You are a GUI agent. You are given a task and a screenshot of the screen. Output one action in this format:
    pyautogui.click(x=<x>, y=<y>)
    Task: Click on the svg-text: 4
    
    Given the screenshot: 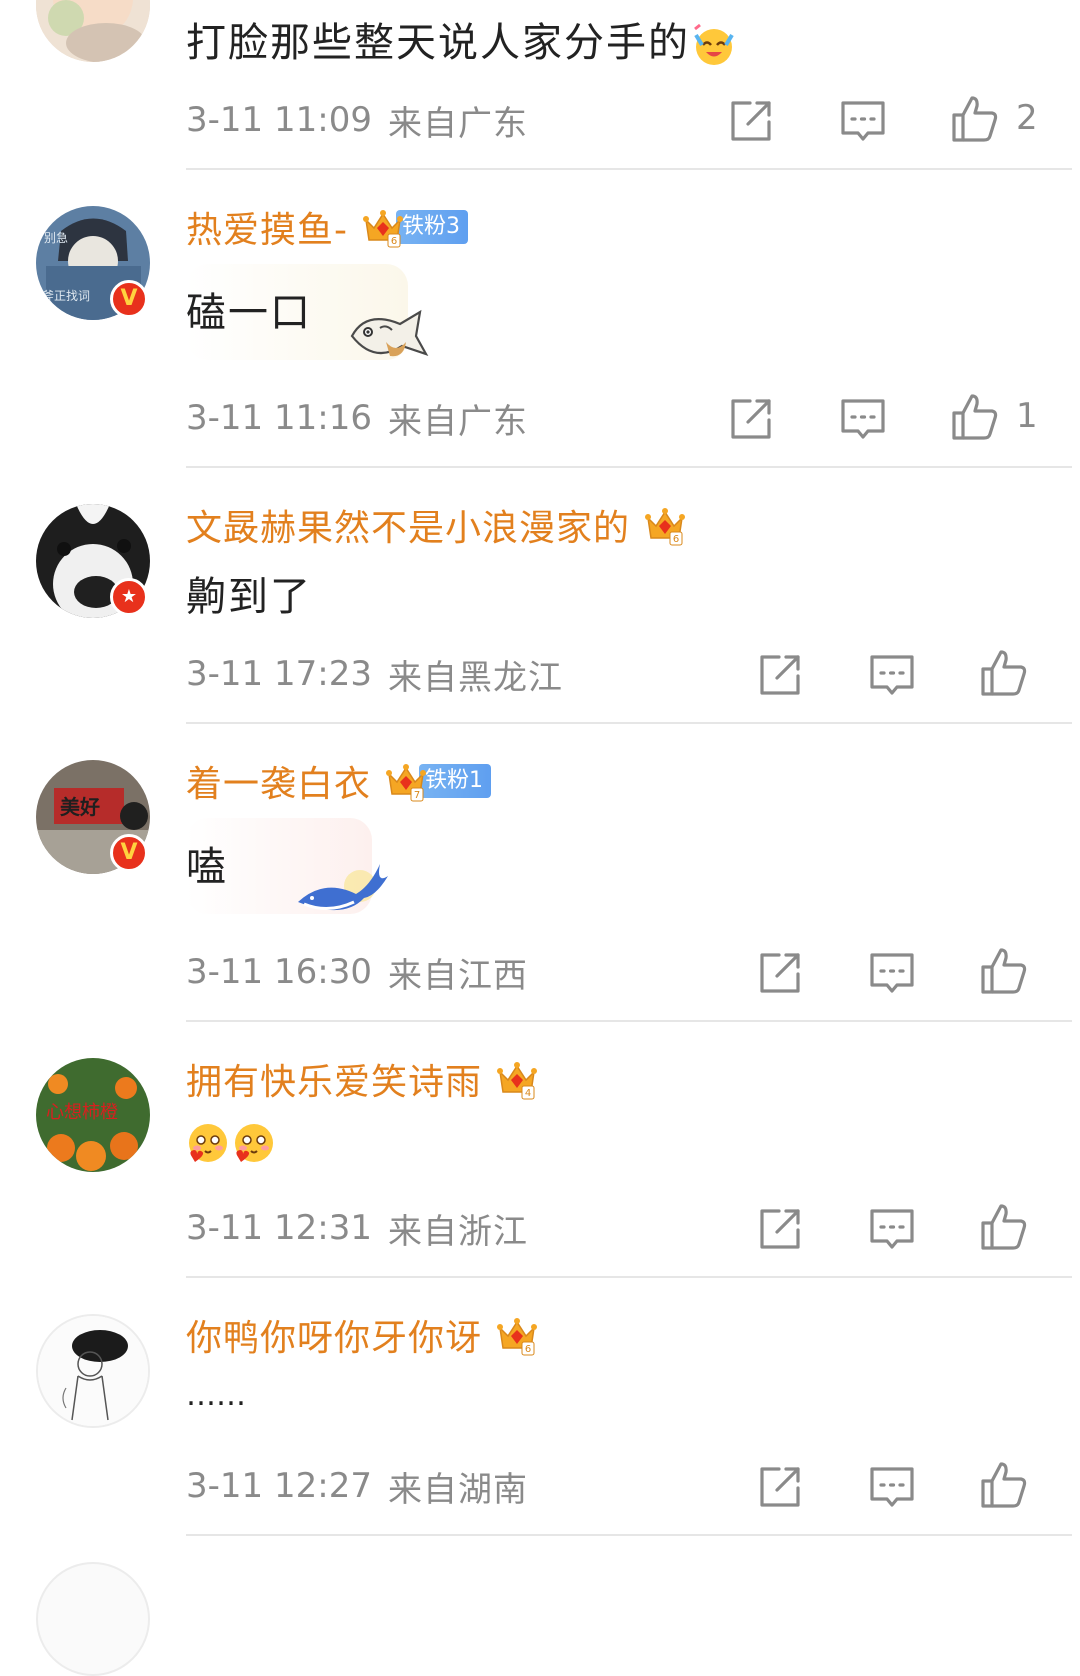 What is the action you would take?
    pyautogui.click(x=528, y=1093)
    